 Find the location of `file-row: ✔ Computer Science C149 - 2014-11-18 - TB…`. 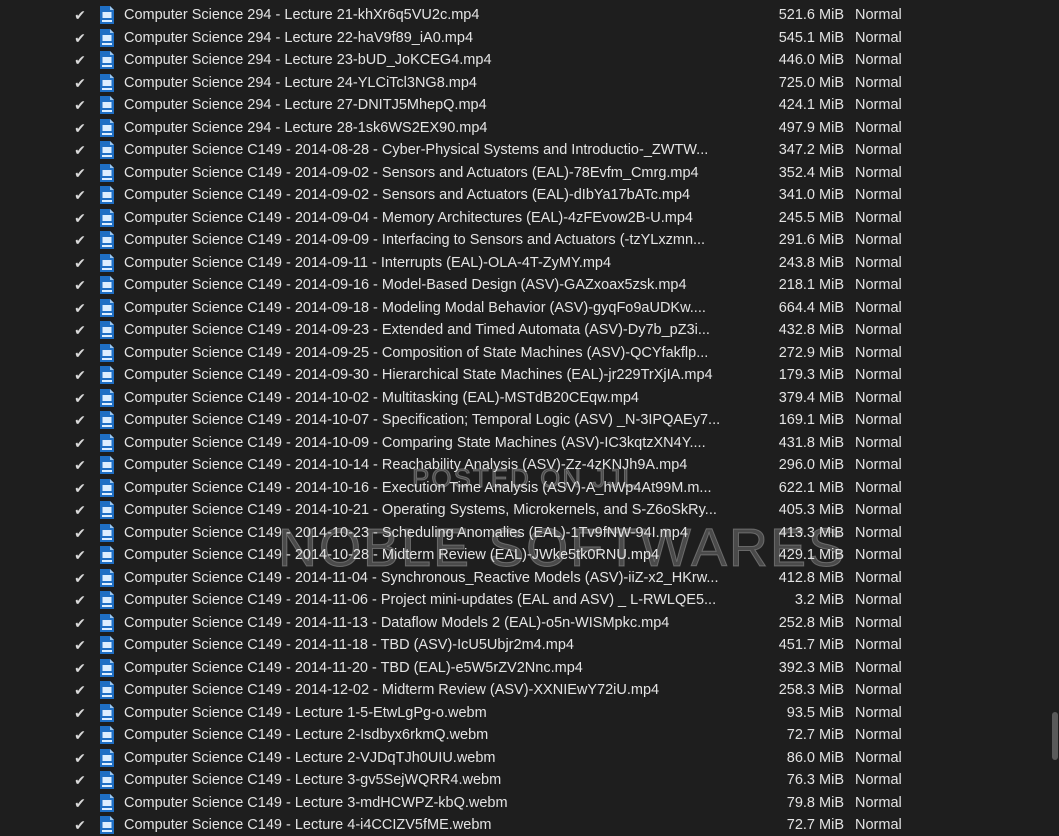

file-row: ✔ Computer Science C149 - 2014-11-18 - TB… is located at coordinates (525, 645).